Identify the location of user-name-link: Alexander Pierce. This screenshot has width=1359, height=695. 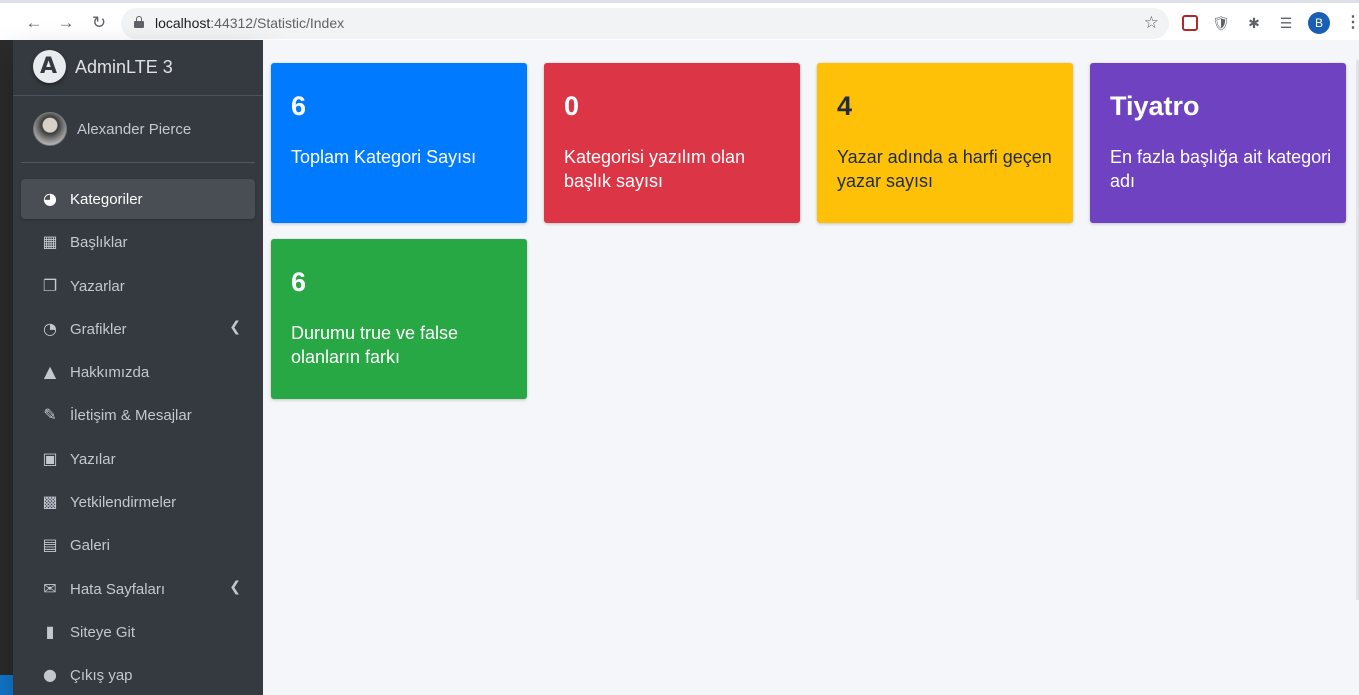
(134, 129).